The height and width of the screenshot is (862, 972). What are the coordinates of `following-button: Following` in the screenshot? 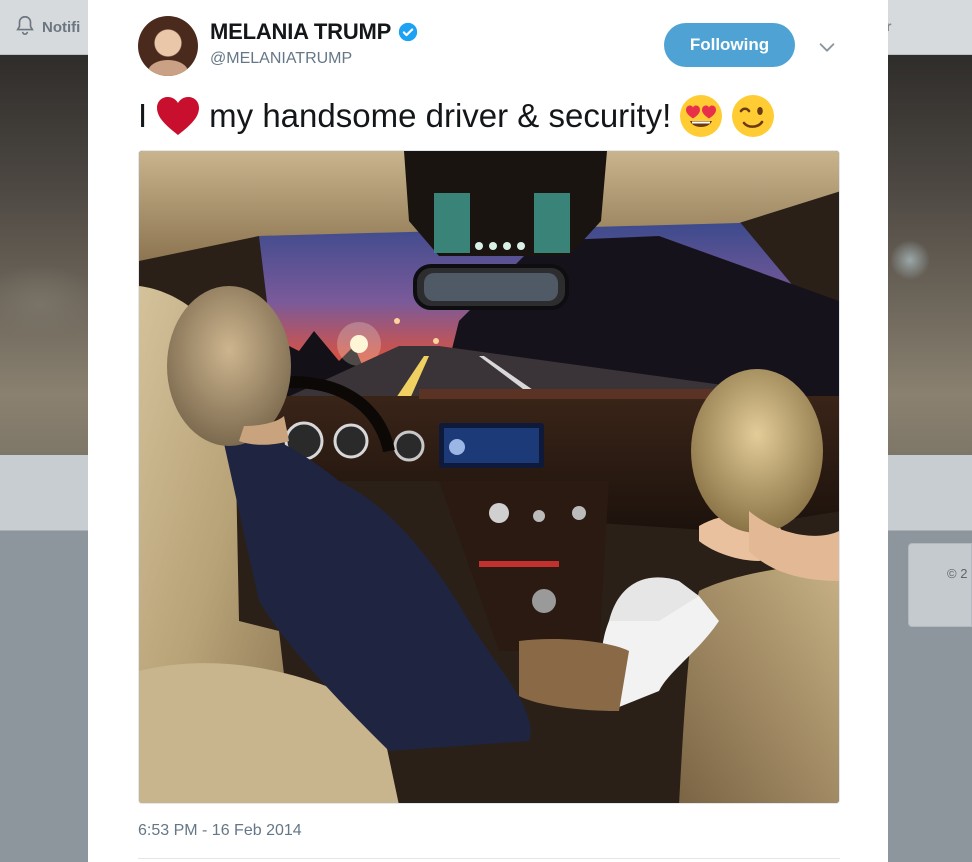 It's located at (729, 45).